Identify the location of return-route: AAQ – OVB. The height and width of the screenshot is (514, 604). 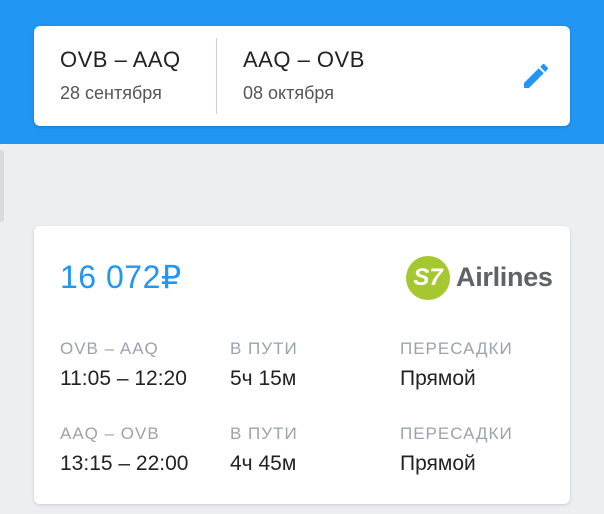
(304, 59).